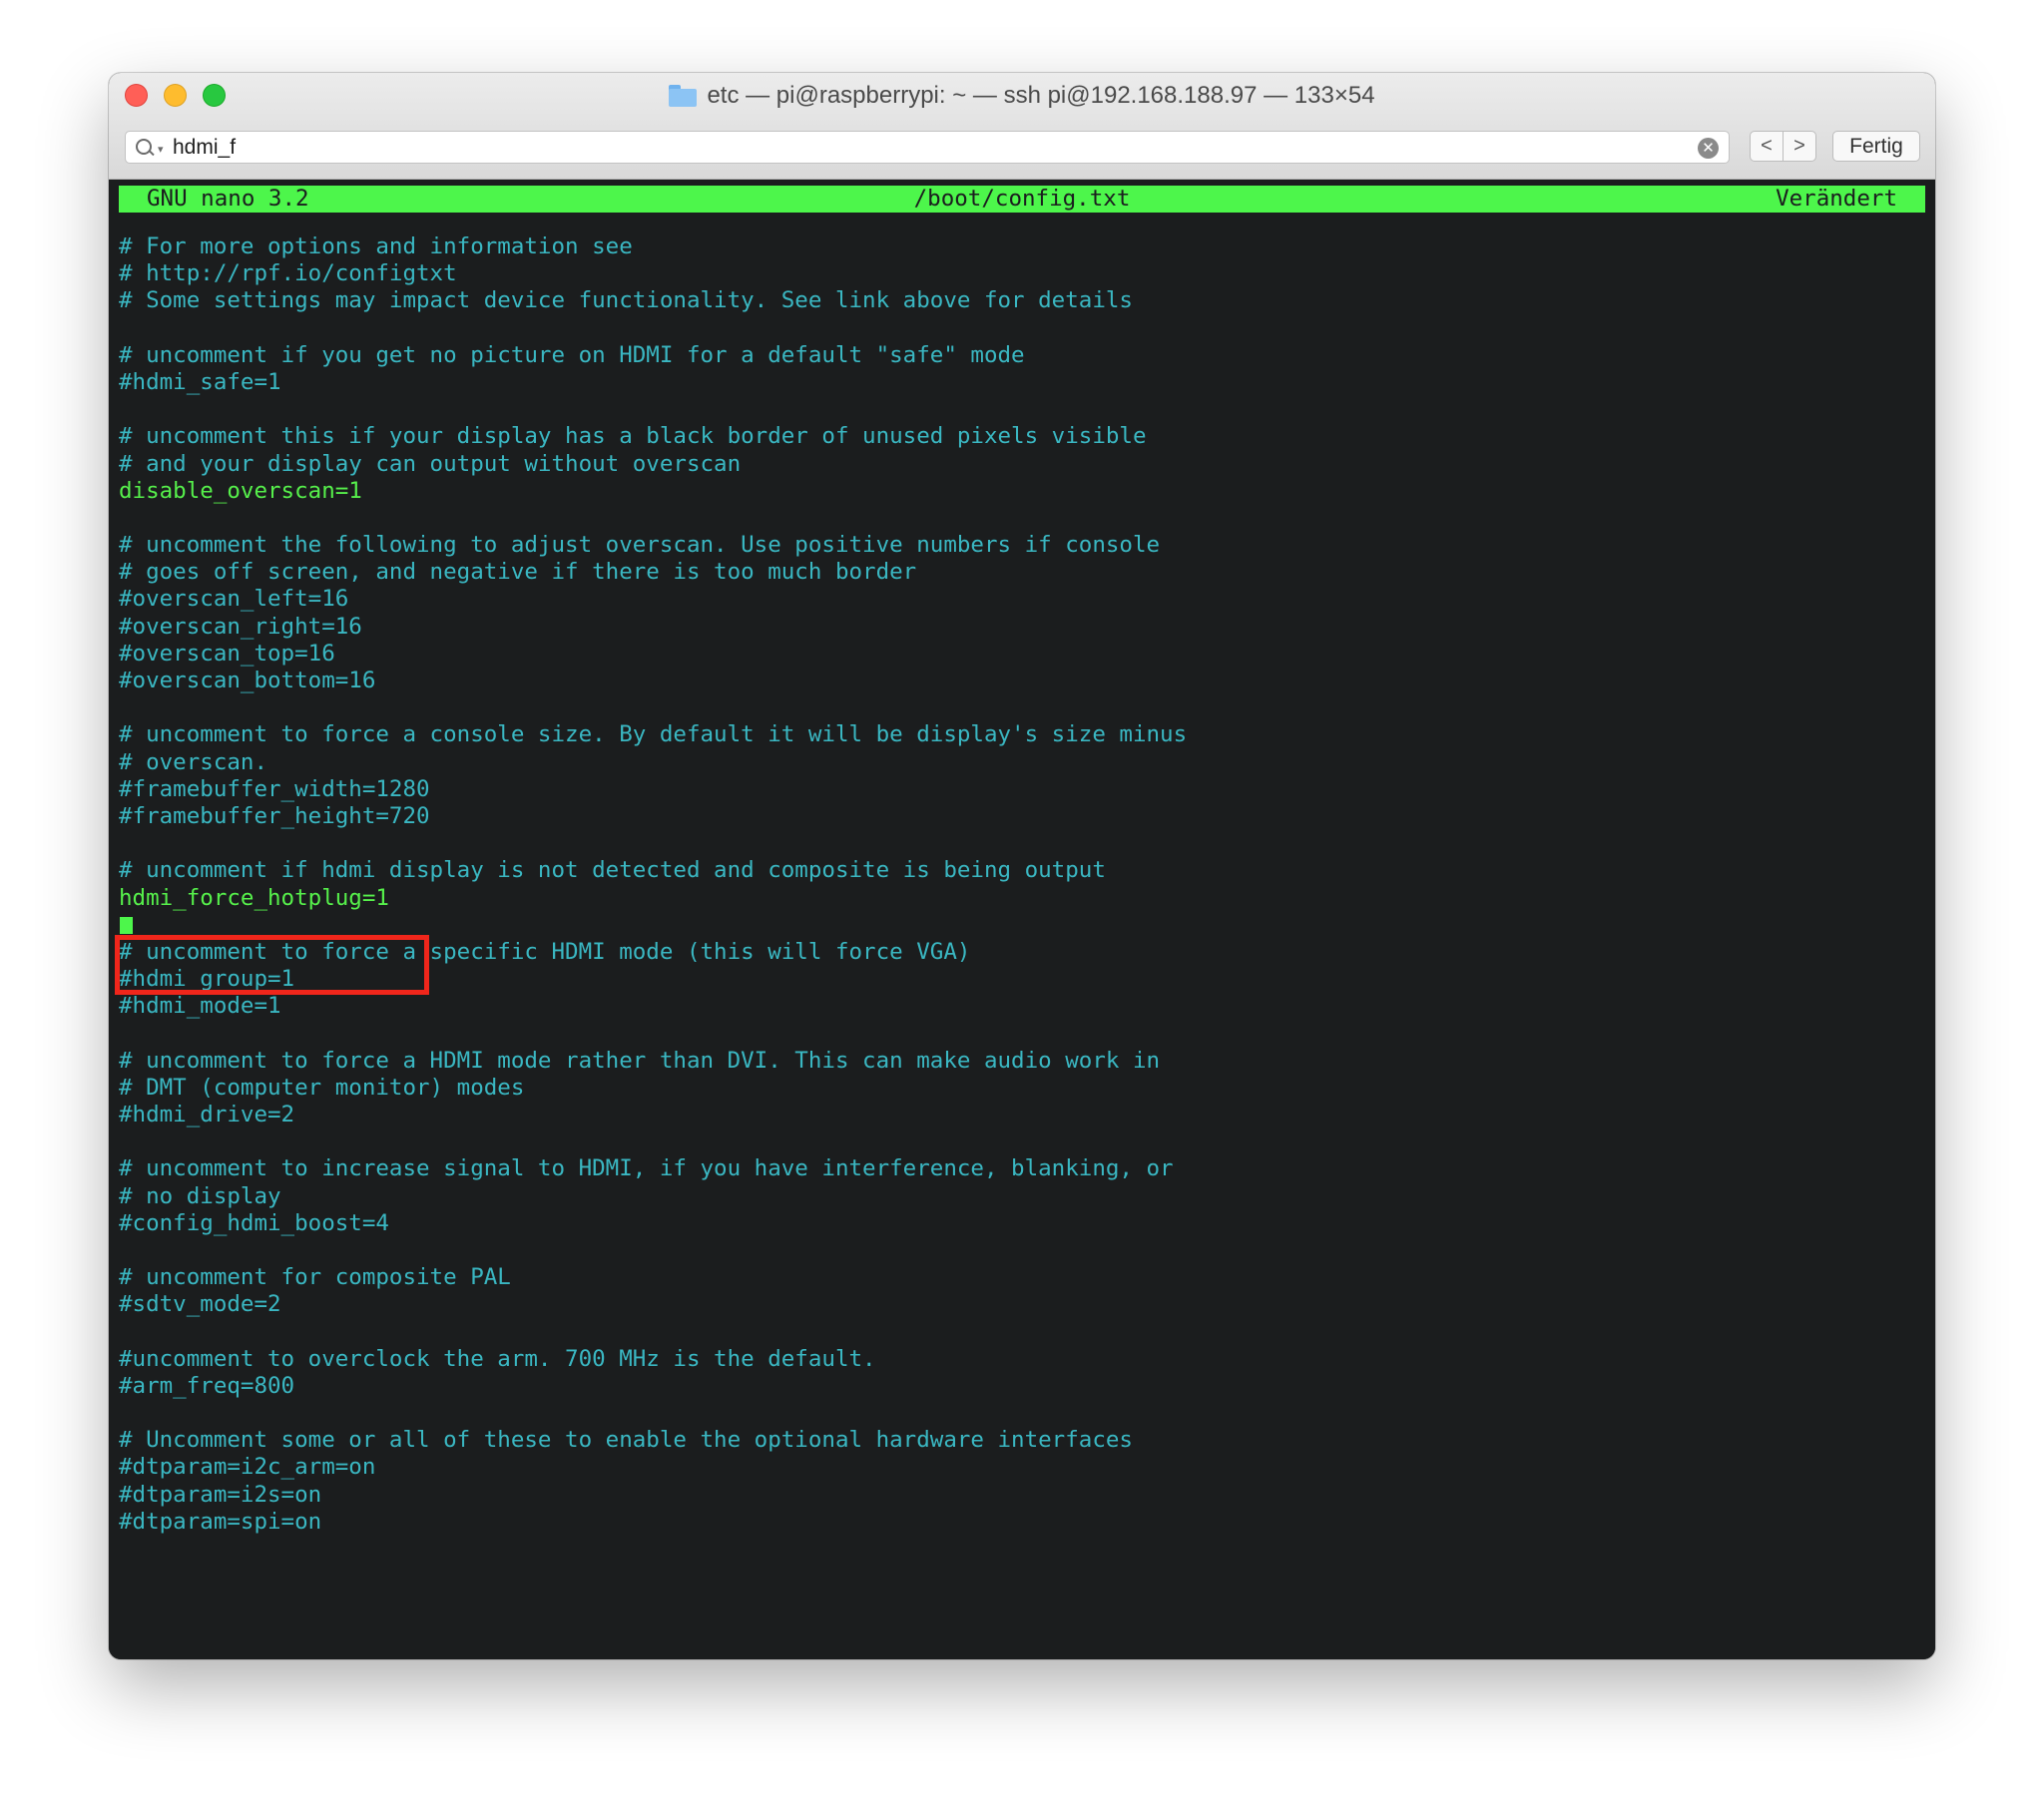 This screenshot has height=1803, width=2044. What do you see at coordinates (1022, 491) in the screenshot?
I see `editor-line: disable_overscan=1` at bounding box center [1022, 491].